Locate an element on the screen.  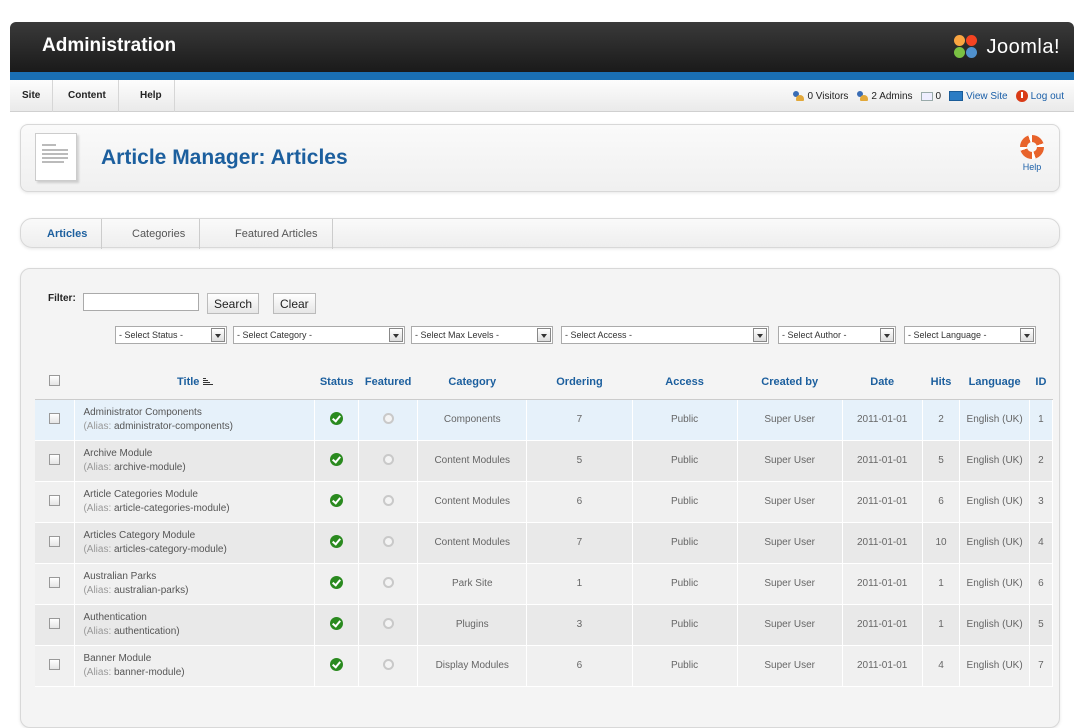
menu-help: Help is located at coordinates (151, 96).